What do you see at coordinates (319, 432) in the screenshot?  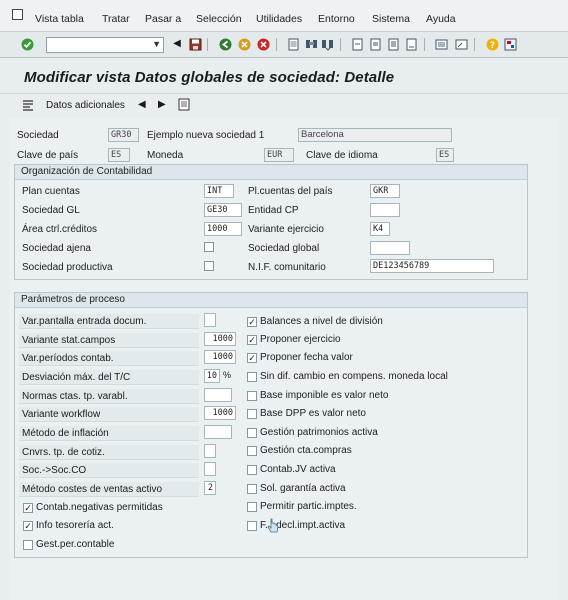 I see `gestion-patrimonios-label: Gestión patrimonios activa` at bounding box center [319, 432].